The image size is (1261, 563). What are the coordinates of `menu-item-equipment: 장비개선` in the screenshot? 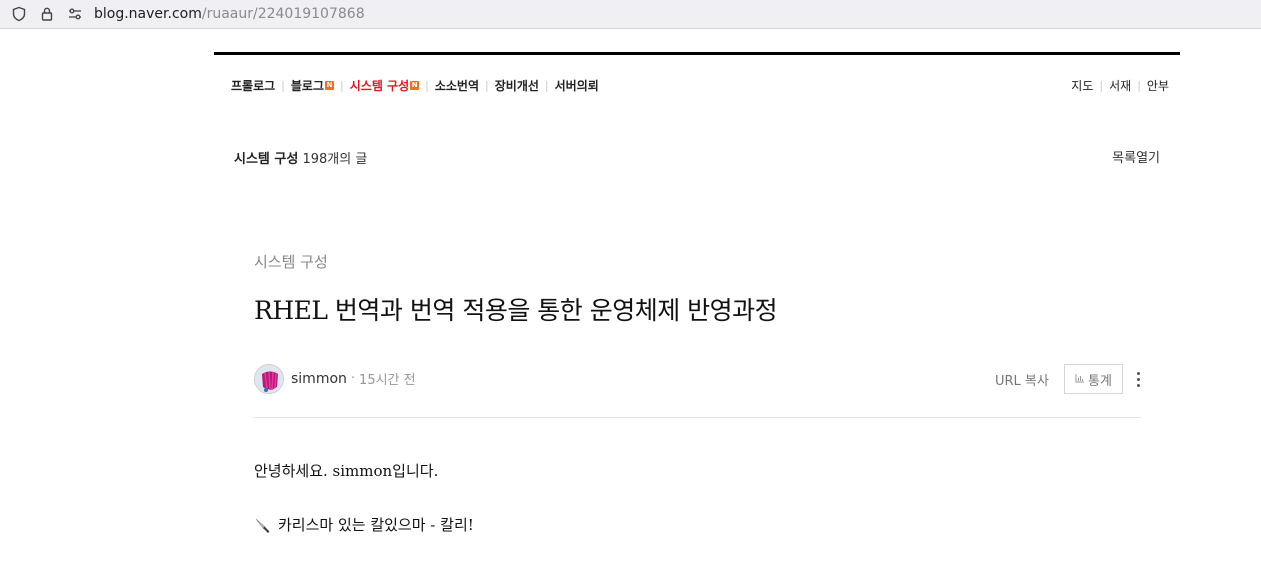 It's located at (517, 85).